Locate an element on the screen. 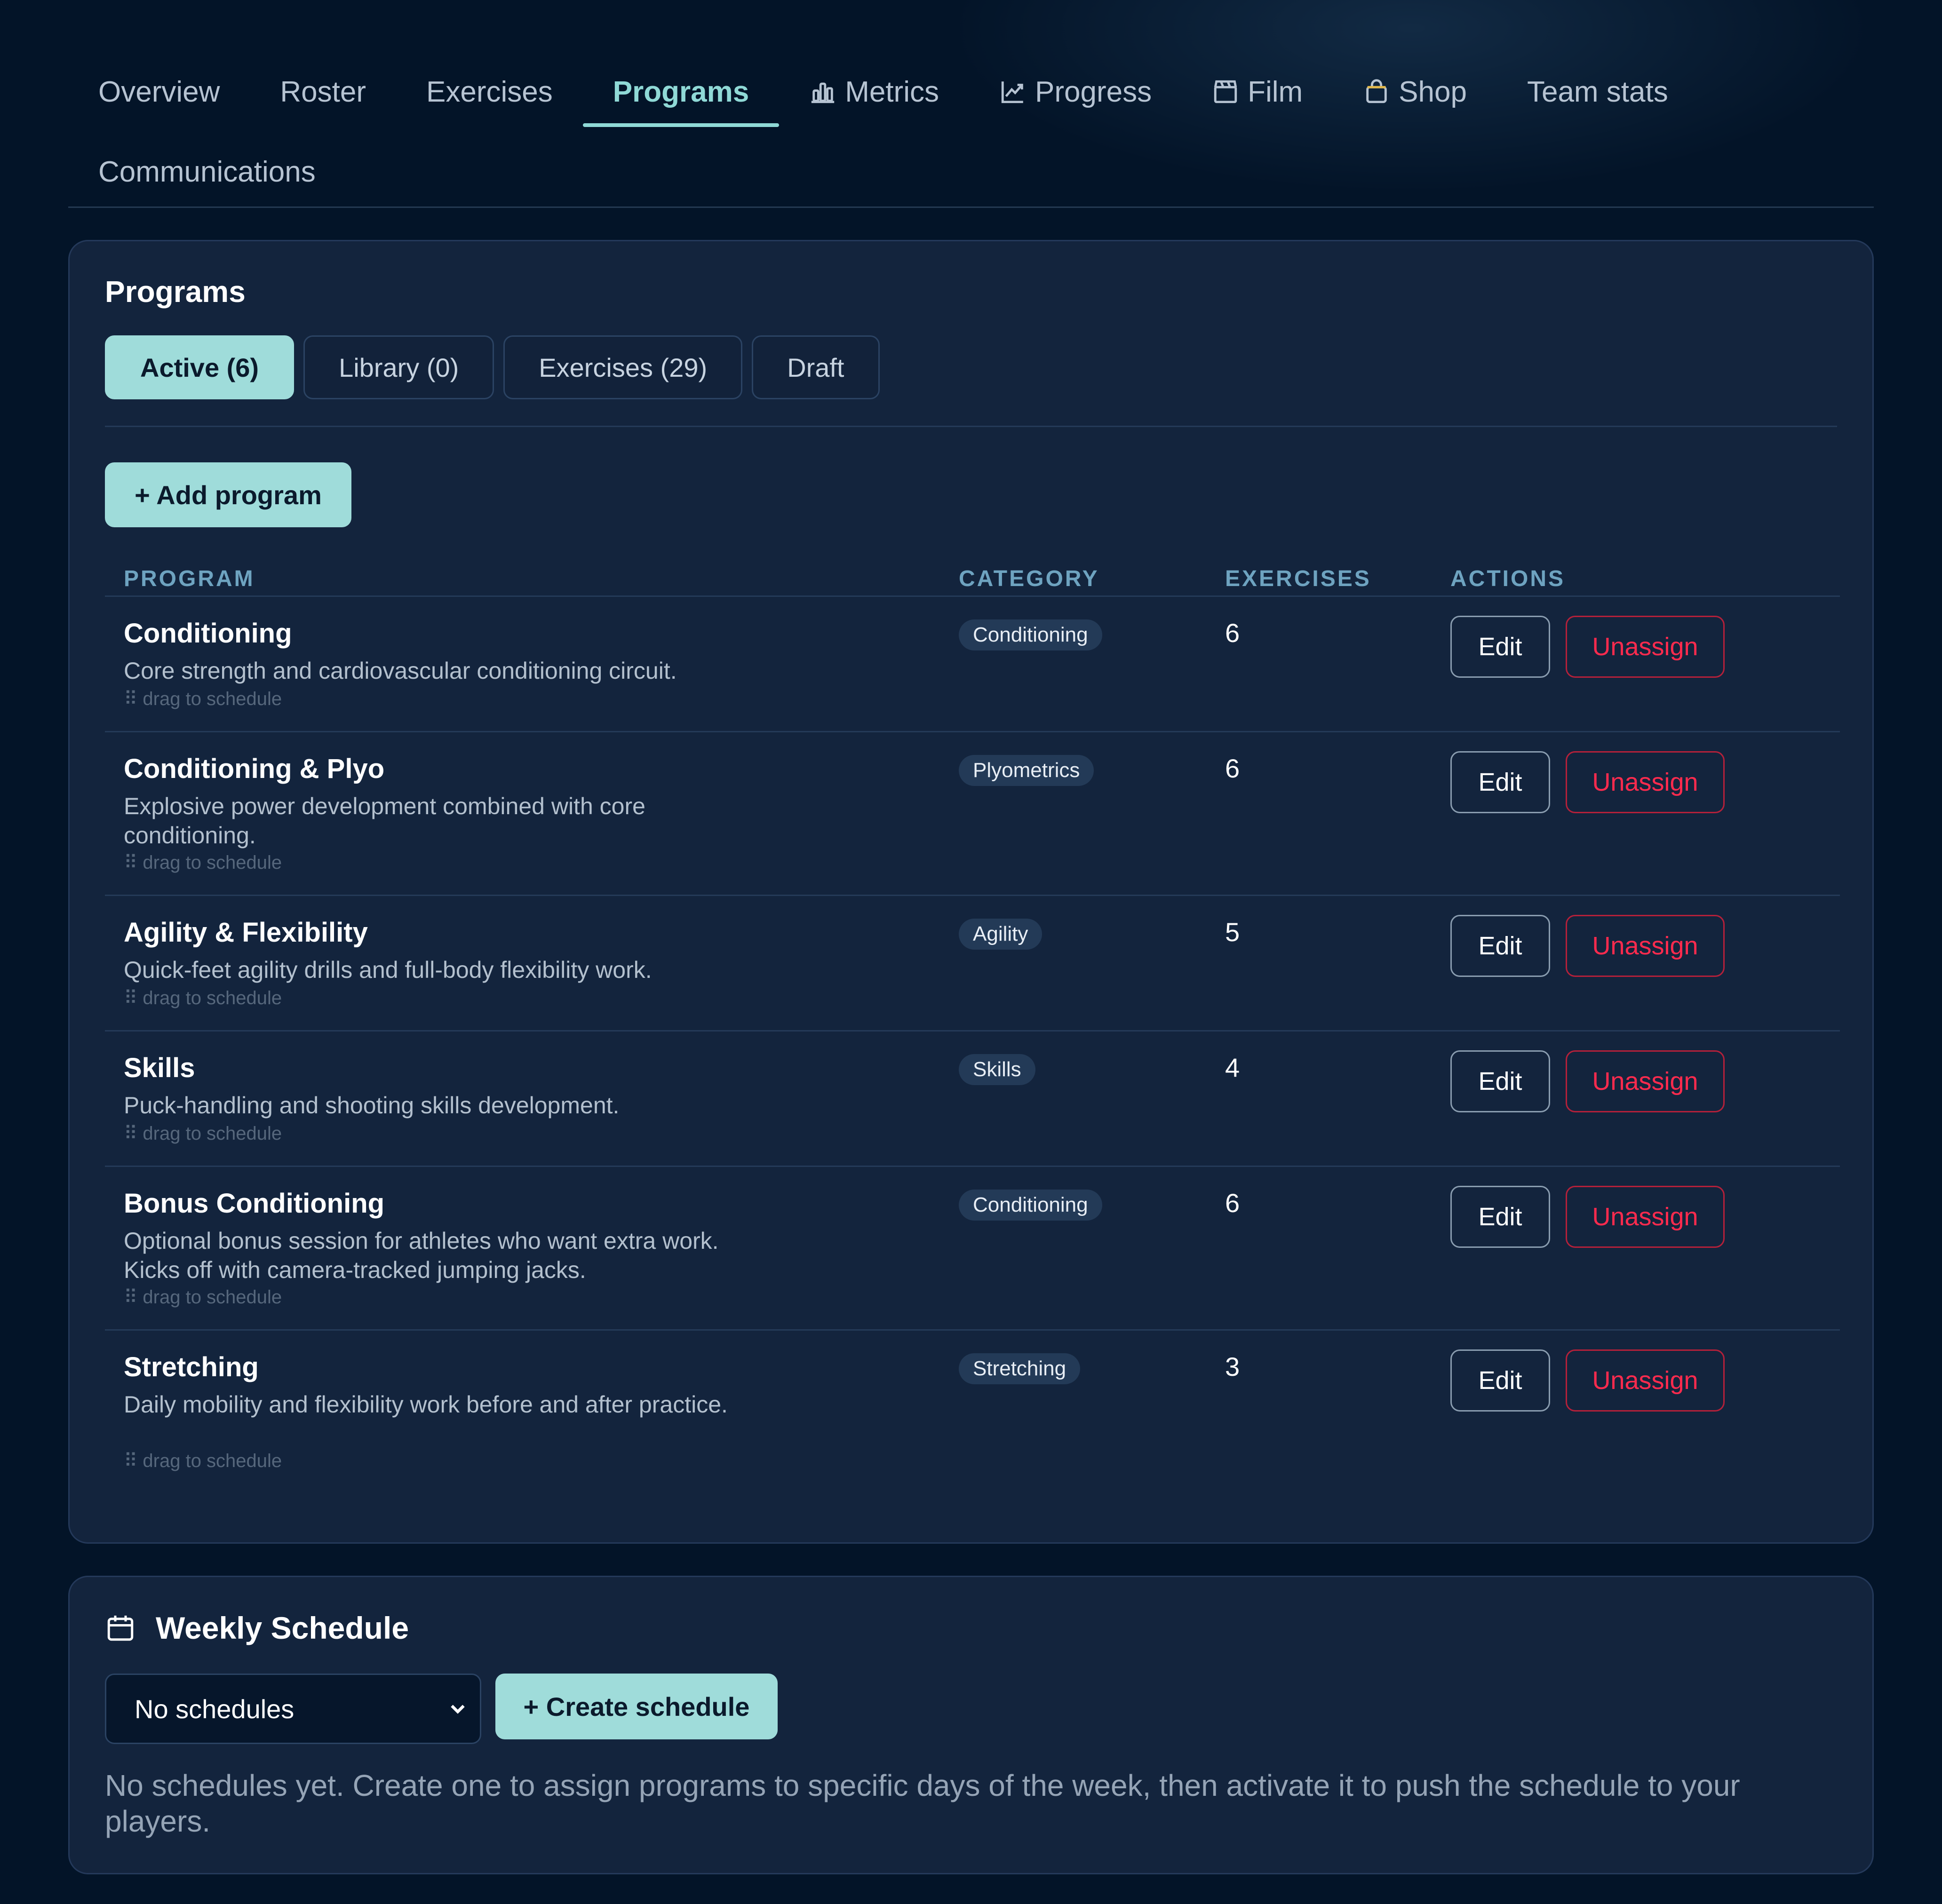 The height and width of the screenshot is (1904, 1942). program-name: Agility & Flexibility is located at coordinates (246, 932).